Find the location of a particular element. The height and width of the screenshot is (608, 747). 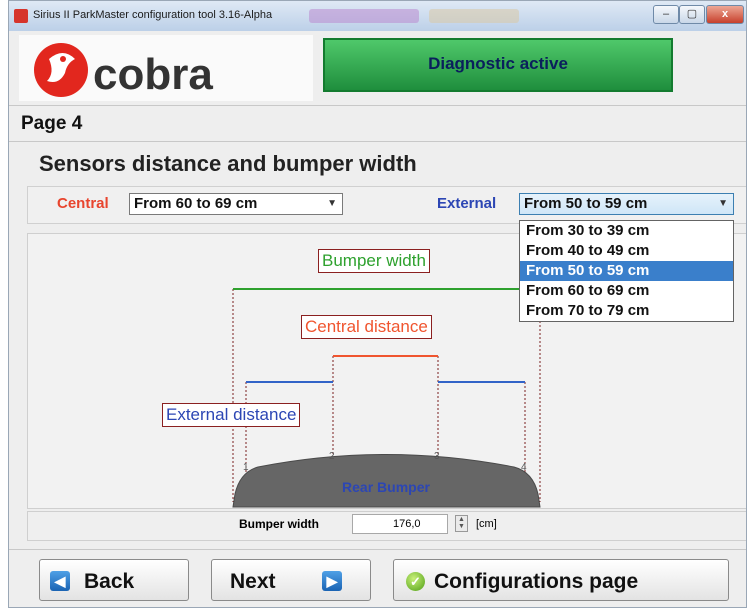

close-button: x is located at coordinates (725, 14).